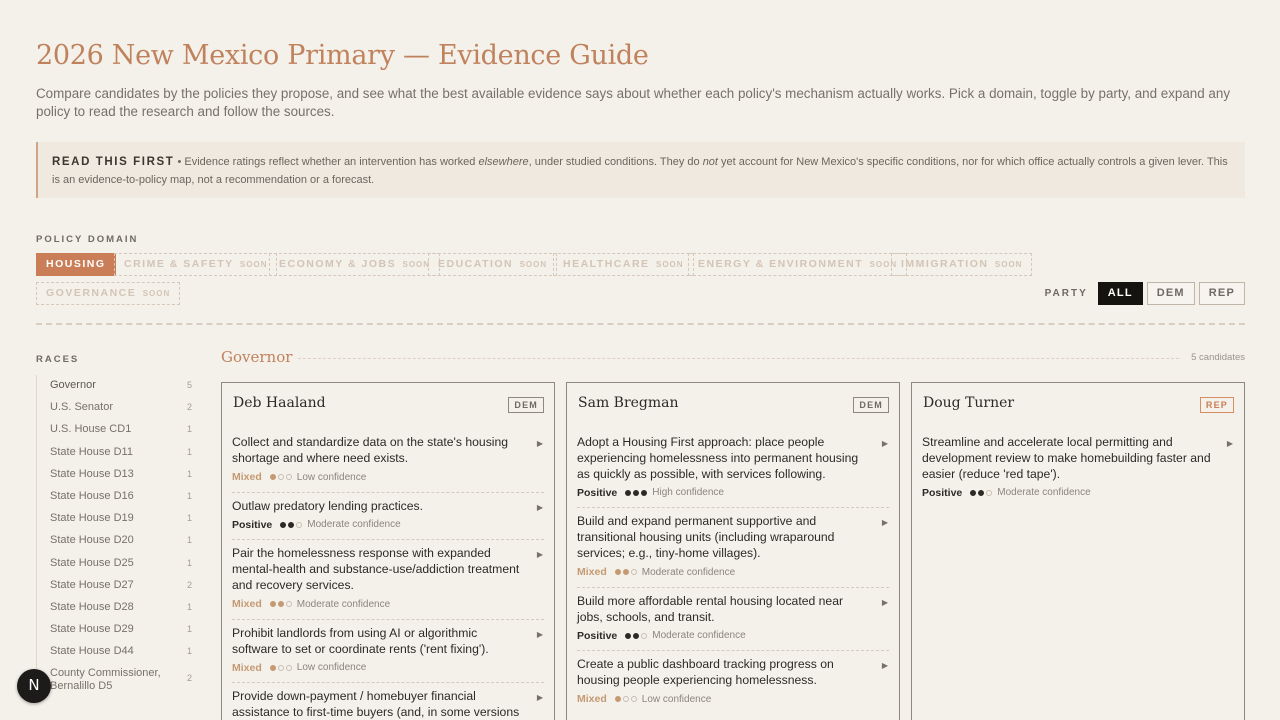 This screenshot has height=720, width=1280. I want to click on app-logo-button: N, so click(34, 686).